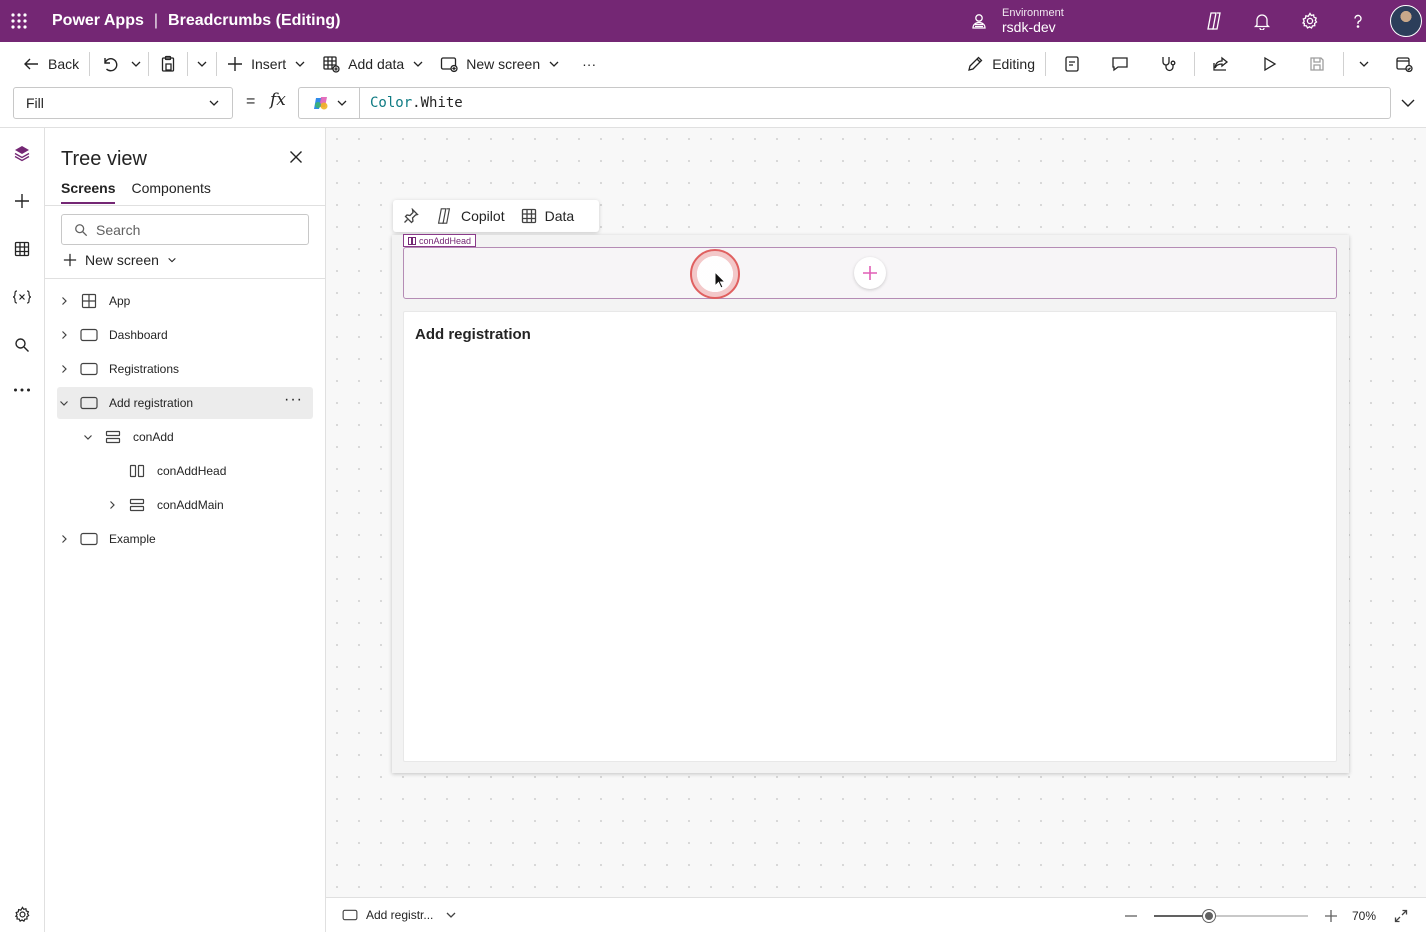  I want to click on pin-icon, so click(411, 216).